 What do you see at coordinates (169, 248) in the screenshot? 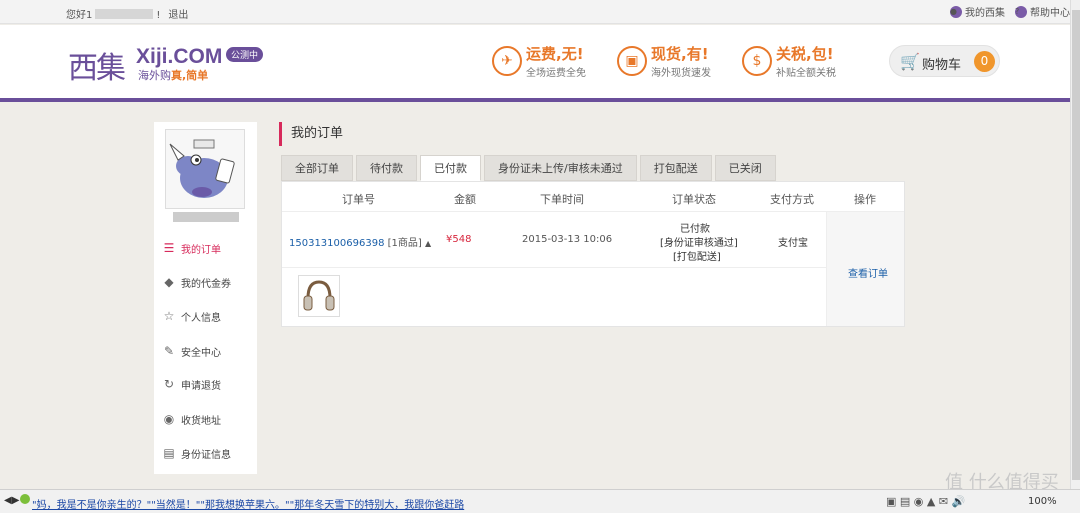
I see `list-icon: ☰` at bounding box center [169, 248].